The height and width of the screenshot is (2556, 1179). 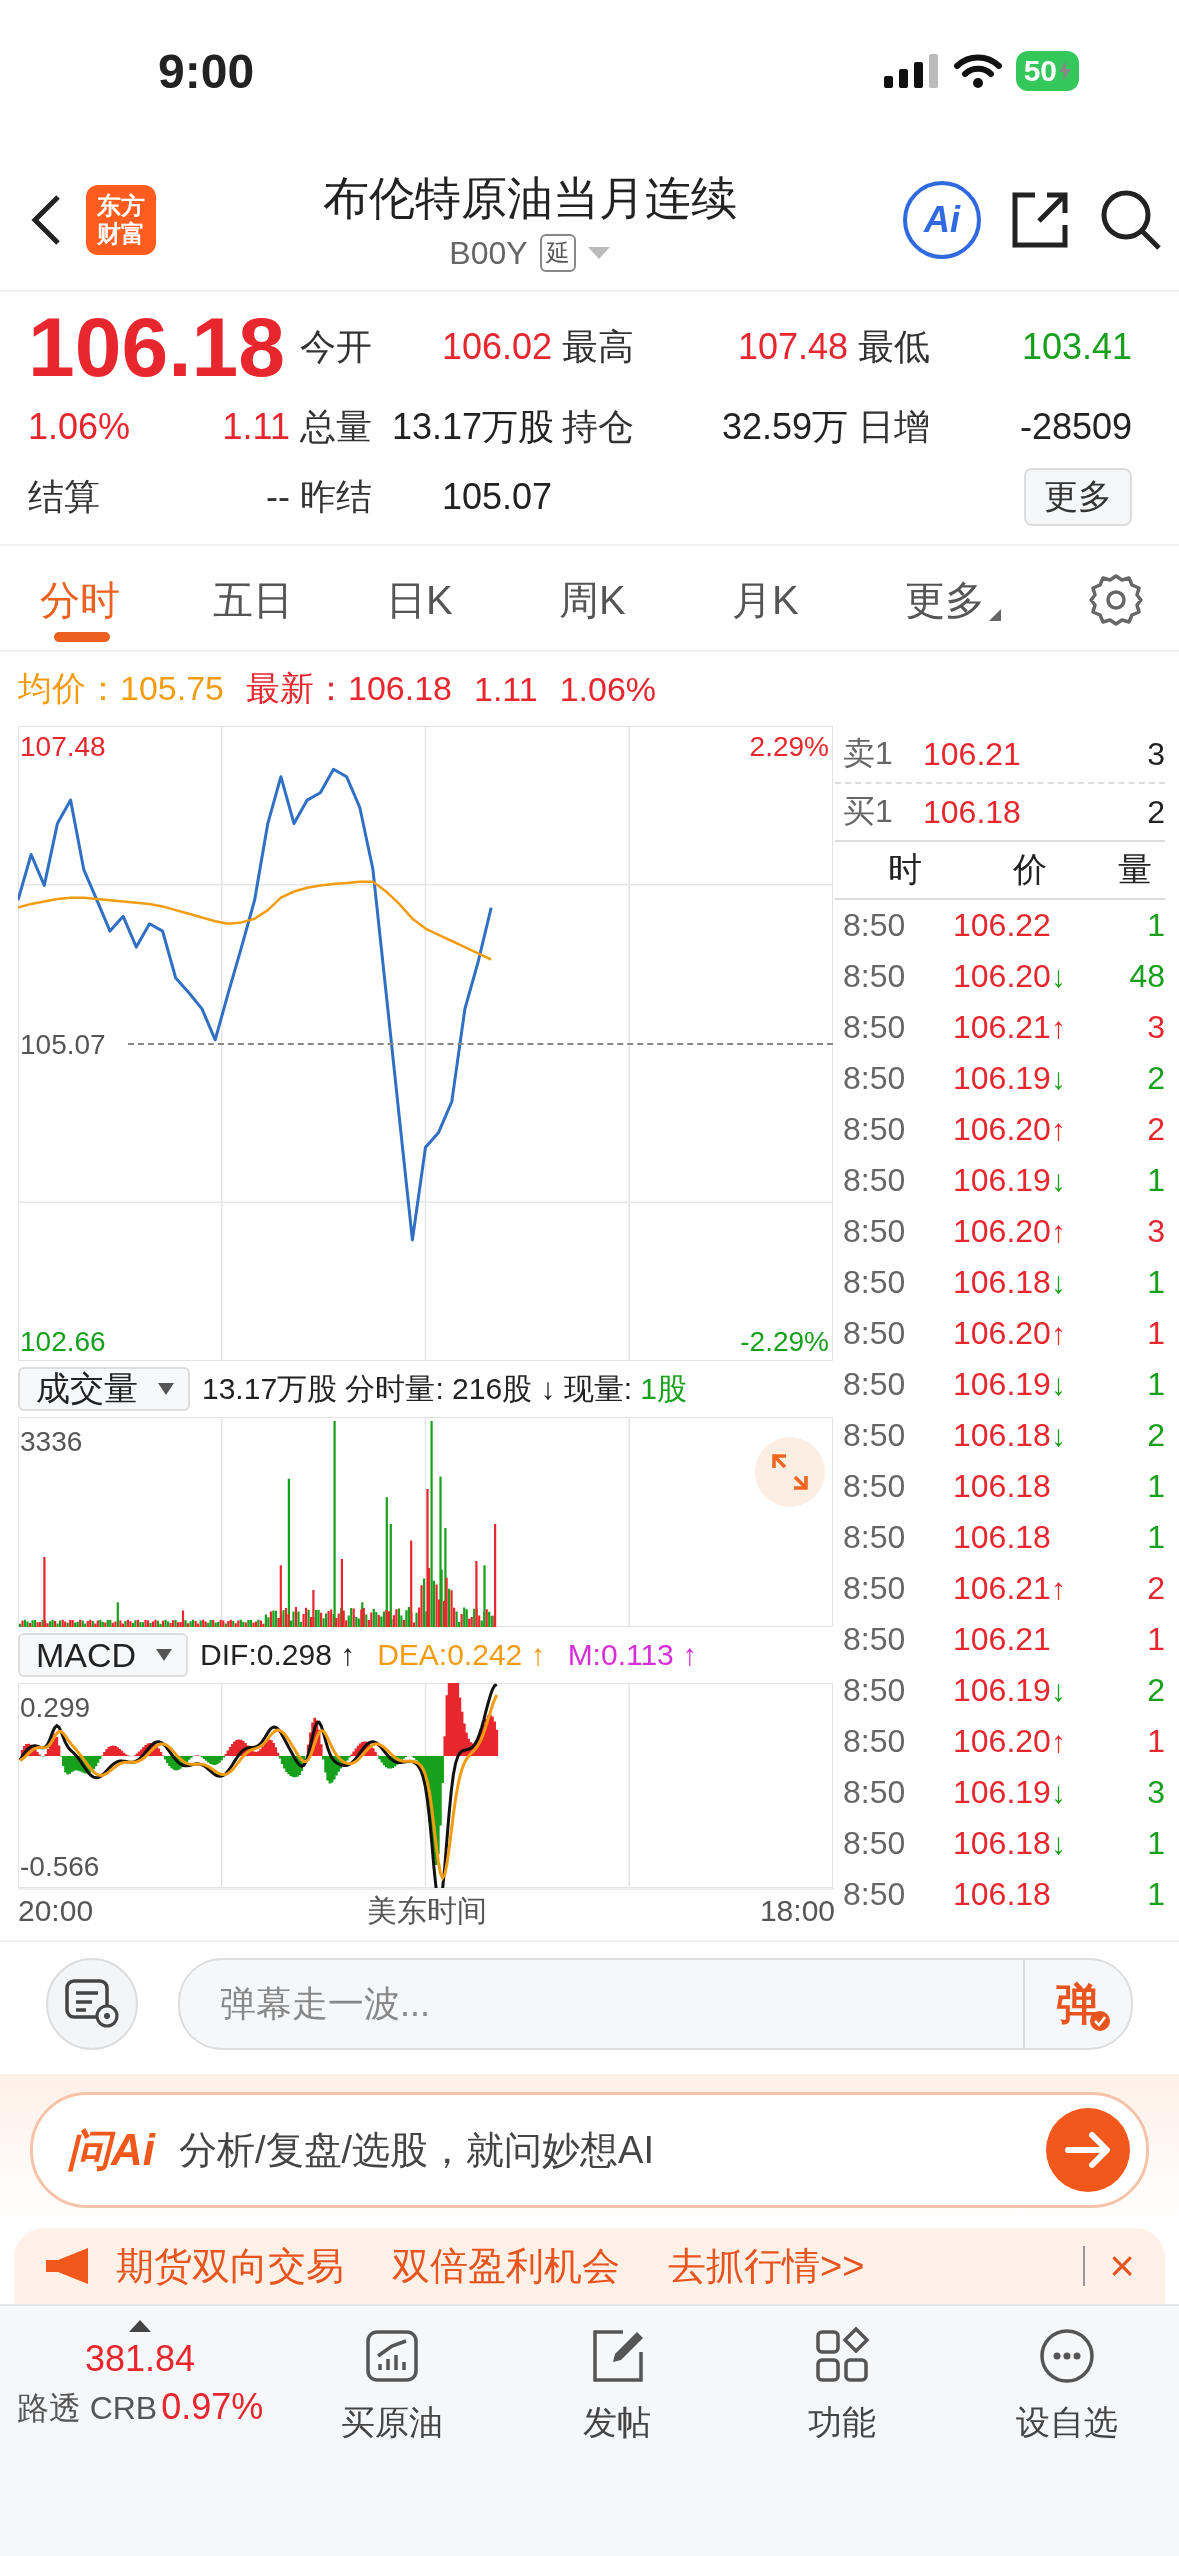 I want to click on ai-prompt-text: 分析/复盘/选股，就问妙想AI, so click(x=417, y=2150).